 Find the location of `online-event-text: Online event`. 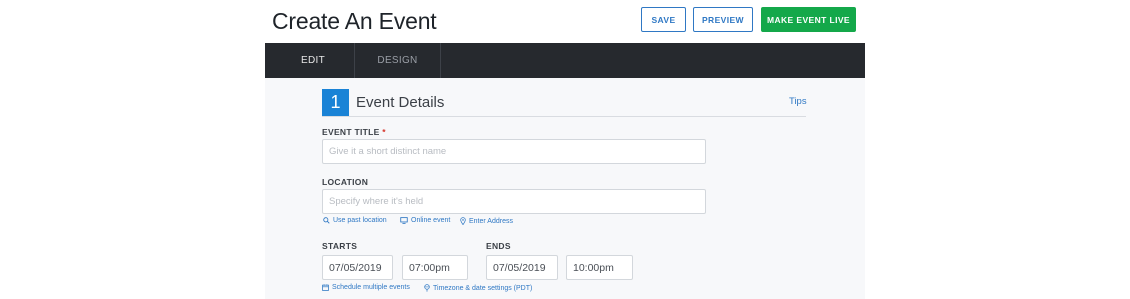

online-event-text: Online event is located at coordinates (431, 220).